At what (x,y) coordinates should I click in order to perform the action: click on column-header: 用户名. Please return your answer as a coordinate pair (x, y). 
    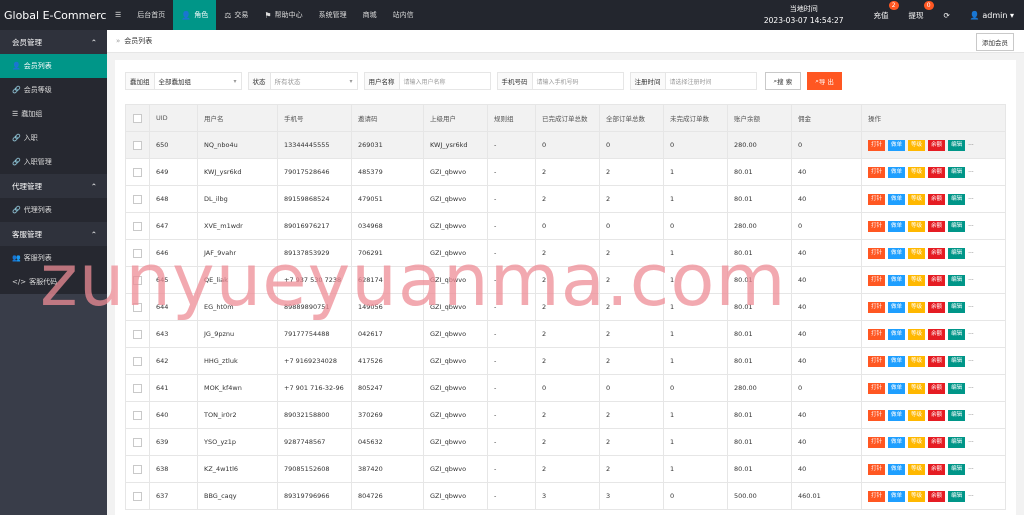
    Looking at the image, I should click on (237, 118).